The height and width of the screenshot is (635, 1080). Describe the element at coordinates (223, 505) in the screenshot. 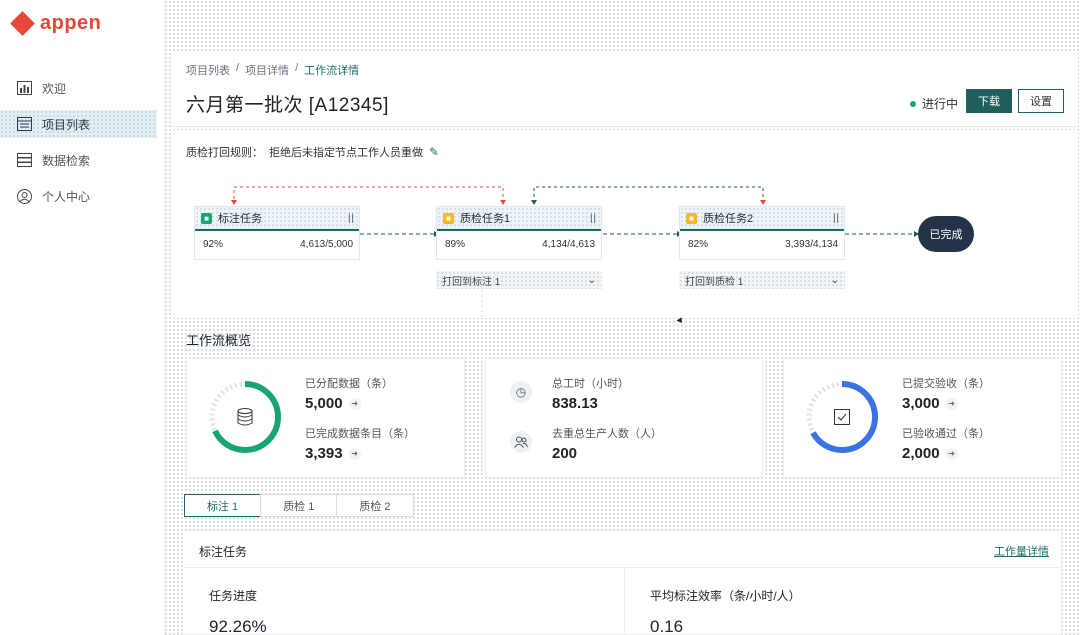

I see `tab-annotation-1: 标注 1` at that location.